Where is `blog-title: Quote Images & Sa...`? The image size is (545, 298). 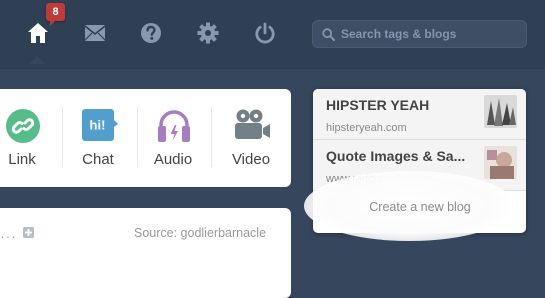
blog-title: Quote Images & Sa... is located at coordinates (396, 156).